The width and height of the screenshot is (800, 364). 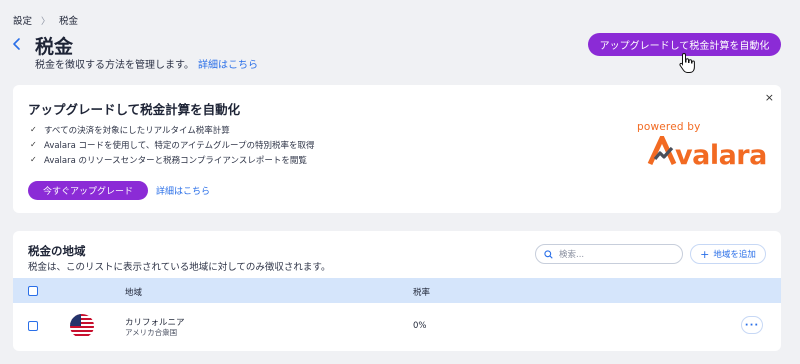 I want to click on avalara-logo: valara, so click(x=707, y=151).